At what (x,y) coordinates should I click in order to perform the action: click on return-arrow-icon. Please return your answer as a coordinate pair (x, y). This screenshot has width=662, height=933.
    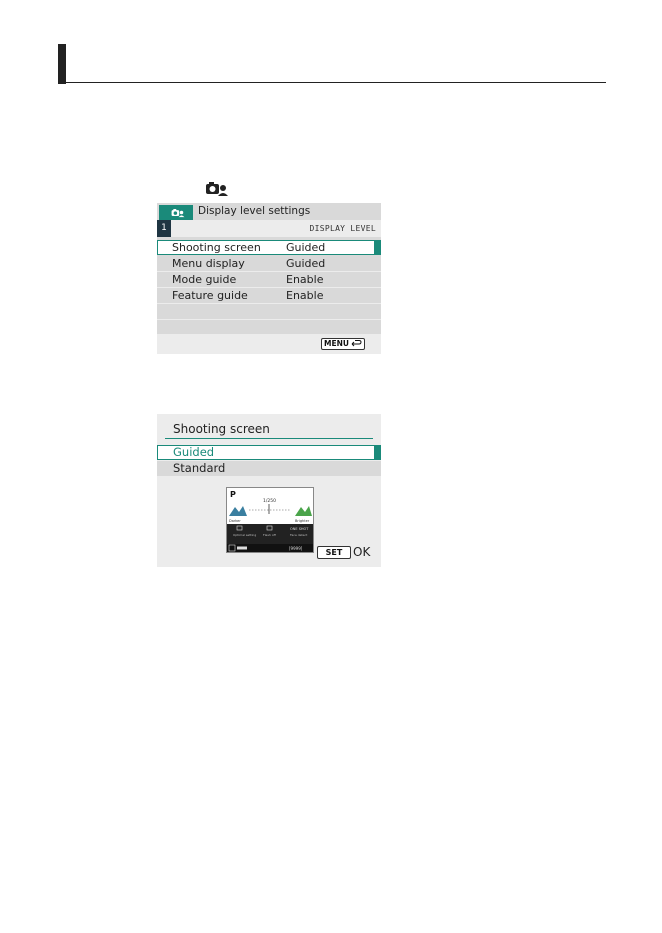
    Looking at the image, I should click on (356, 343).